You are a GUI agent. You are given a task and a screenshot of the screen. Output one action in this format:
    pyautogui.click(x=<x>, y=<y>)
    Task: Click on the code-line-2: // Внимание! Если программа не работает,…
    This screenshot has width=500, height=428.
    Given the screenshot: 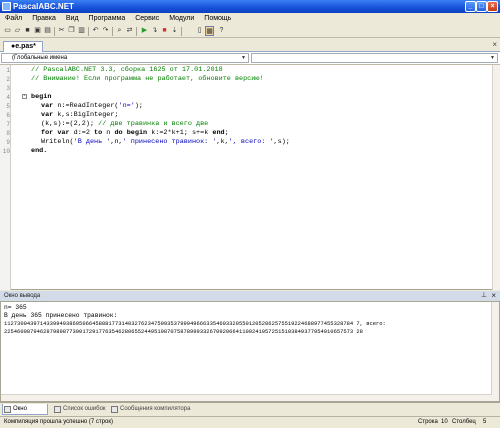 What is the action you would take?
    pyautogui.click(x=147, y=79)
    